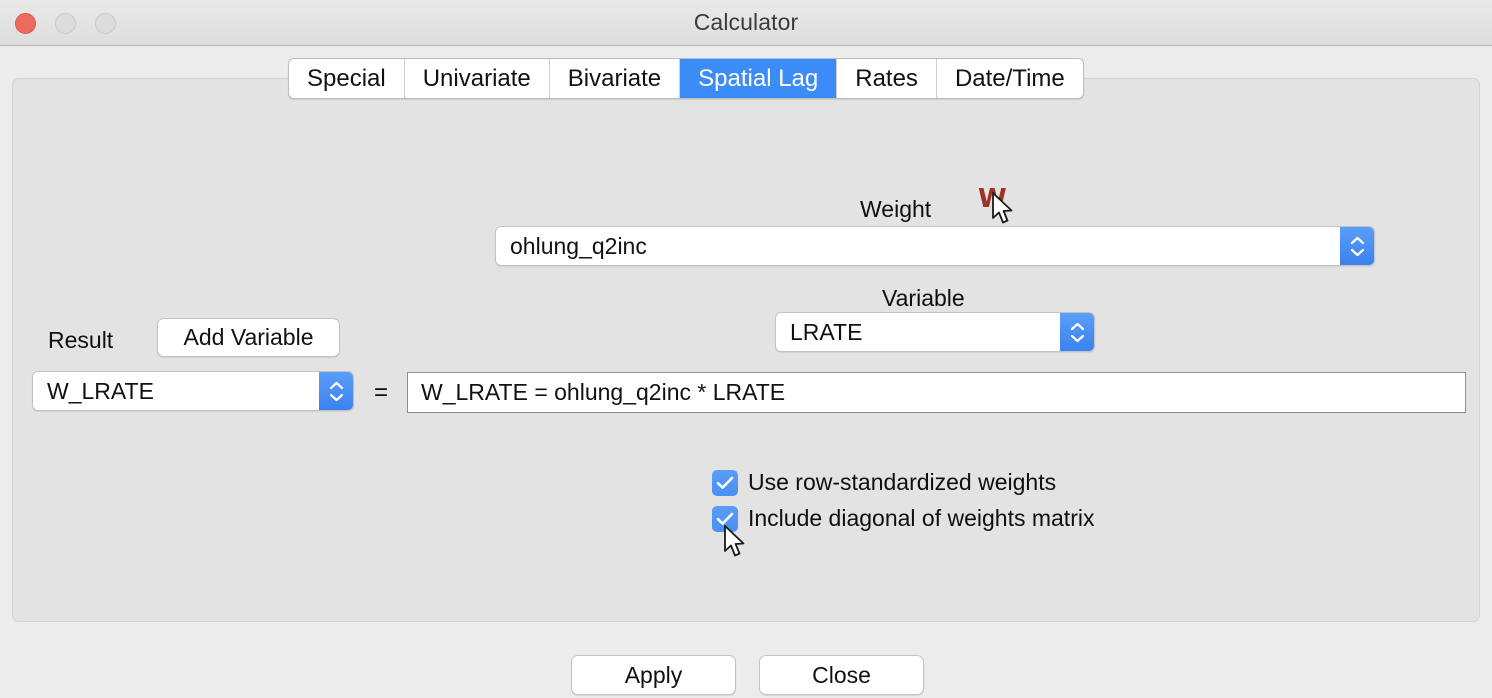 The image size is (1492, 698). I want to click on close-button: Close, so click(841, 675).